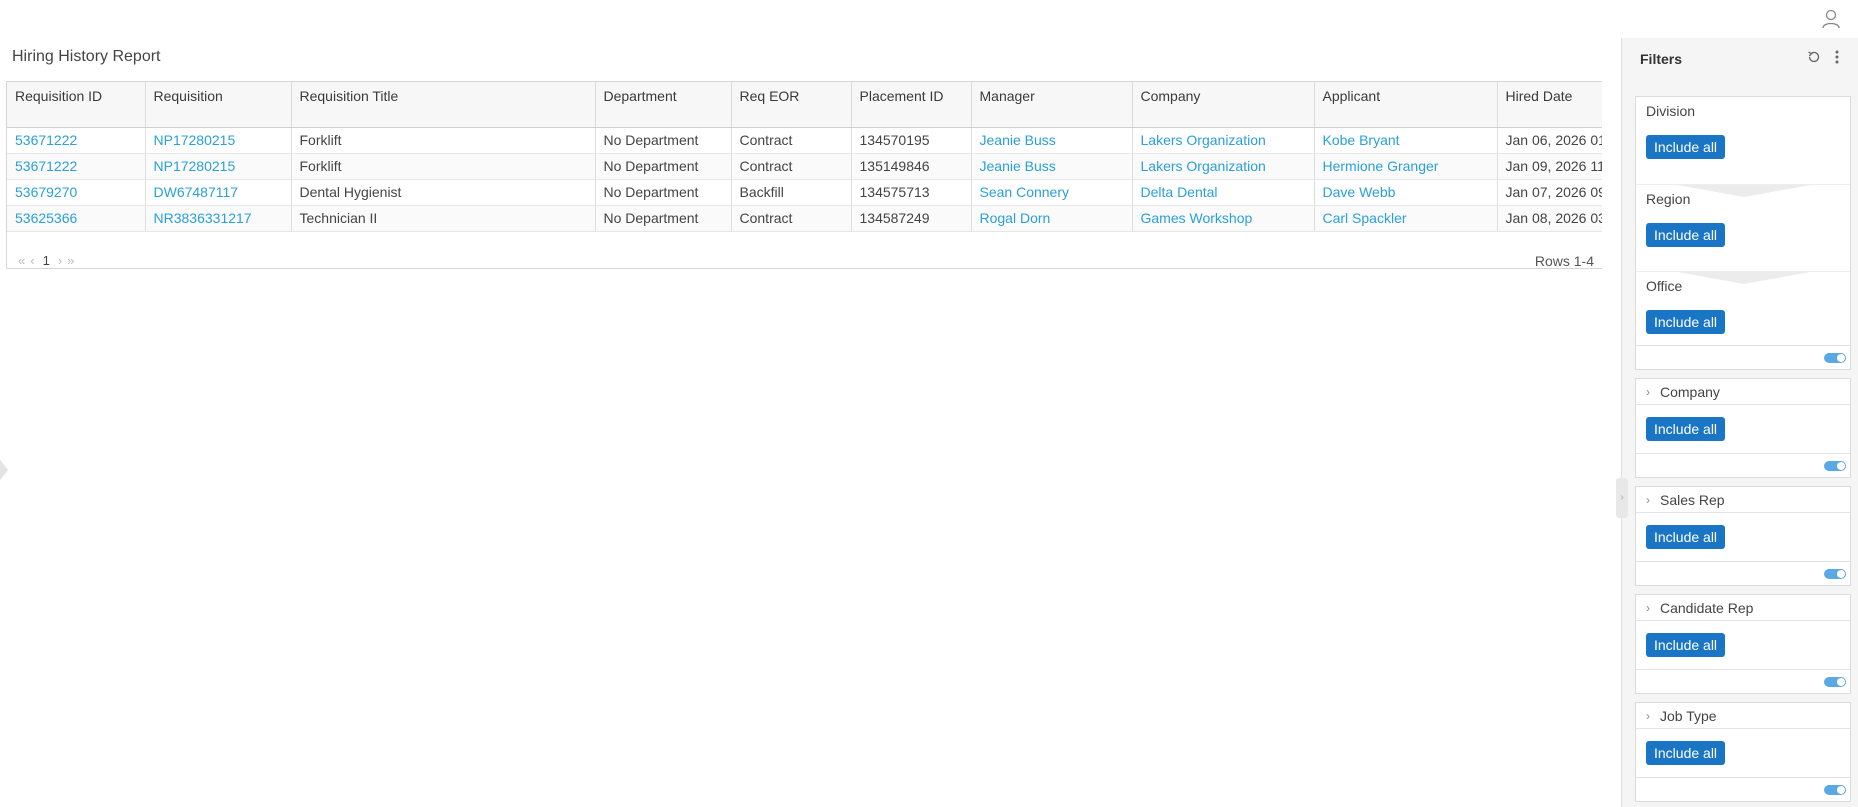  I want to click on requisition-title-cell: Forklift, so click(443, 166).